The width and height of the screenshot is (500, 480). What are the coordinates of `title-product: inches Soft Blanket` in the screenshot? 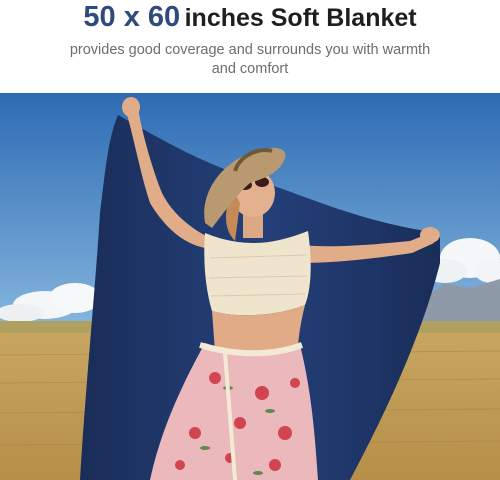 It's located at (300, 18).